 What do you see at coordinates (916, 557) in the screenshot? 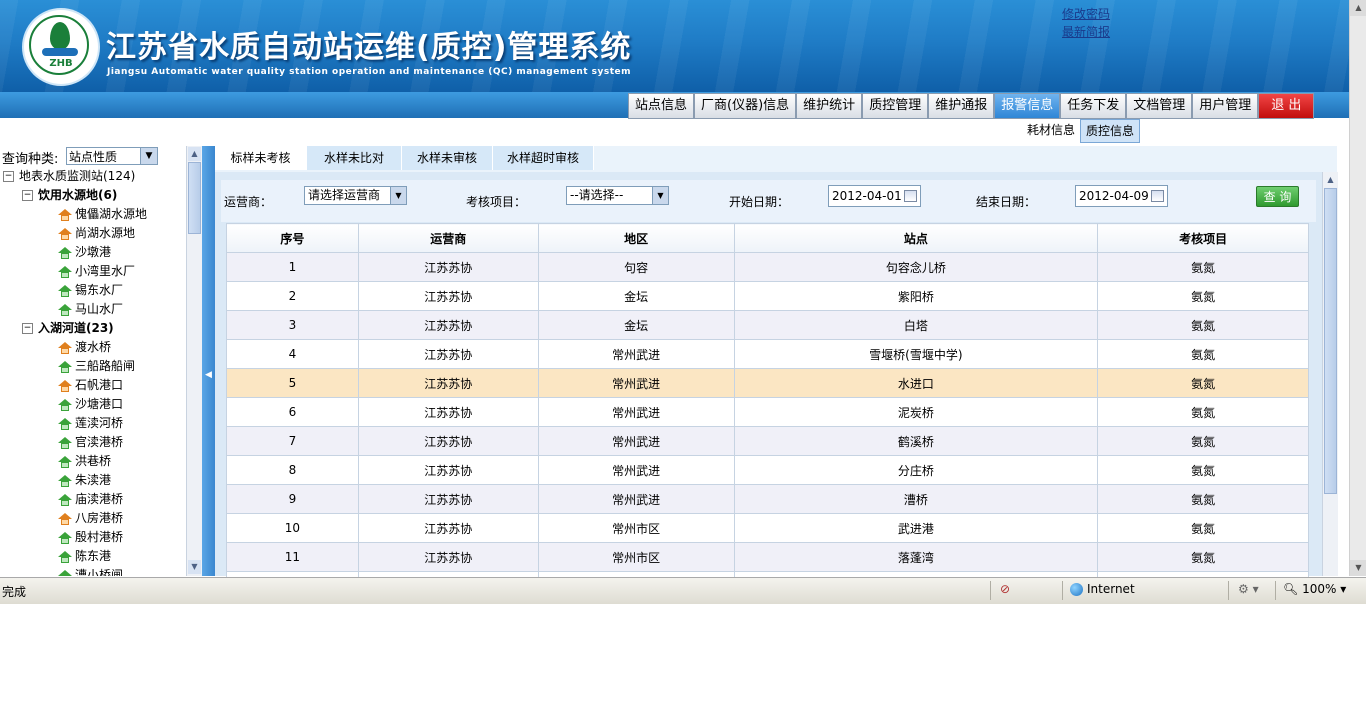
I see `cell-station: 落蓬湾` at bounding box center [916, 557].